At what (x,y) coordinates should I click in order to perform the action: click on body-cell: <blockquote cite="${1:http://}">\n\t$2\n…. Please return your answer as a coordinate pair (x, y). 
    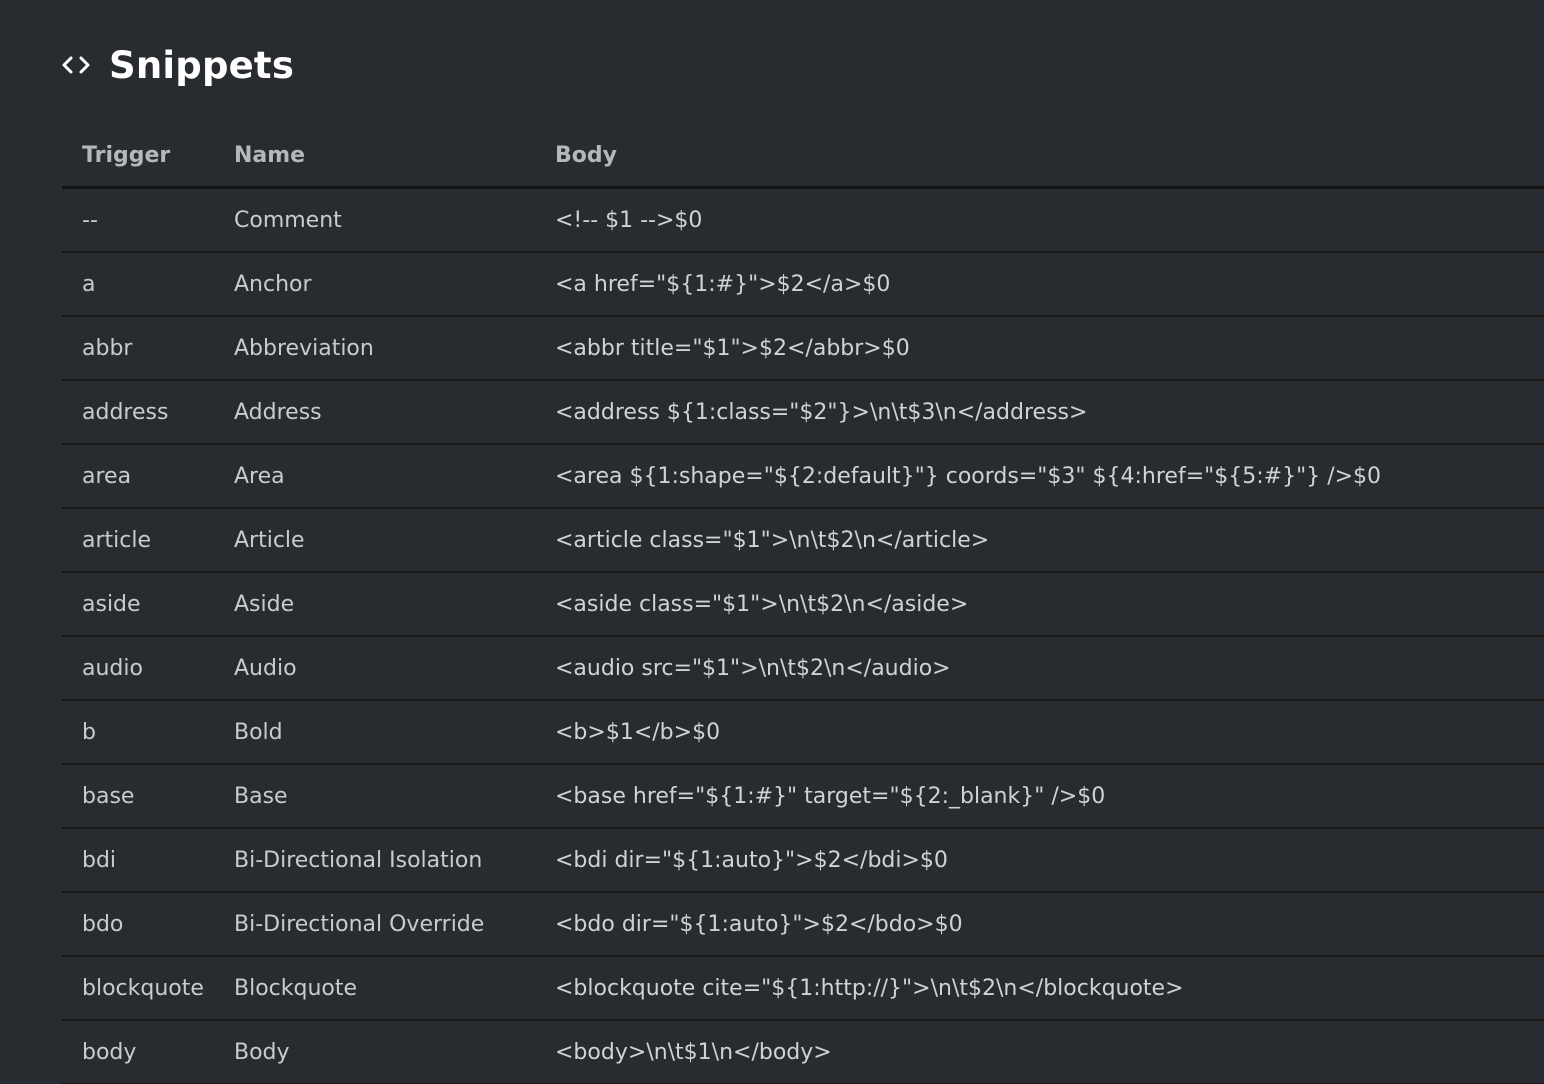
    Looking at the image, I should click on (1039, 988).